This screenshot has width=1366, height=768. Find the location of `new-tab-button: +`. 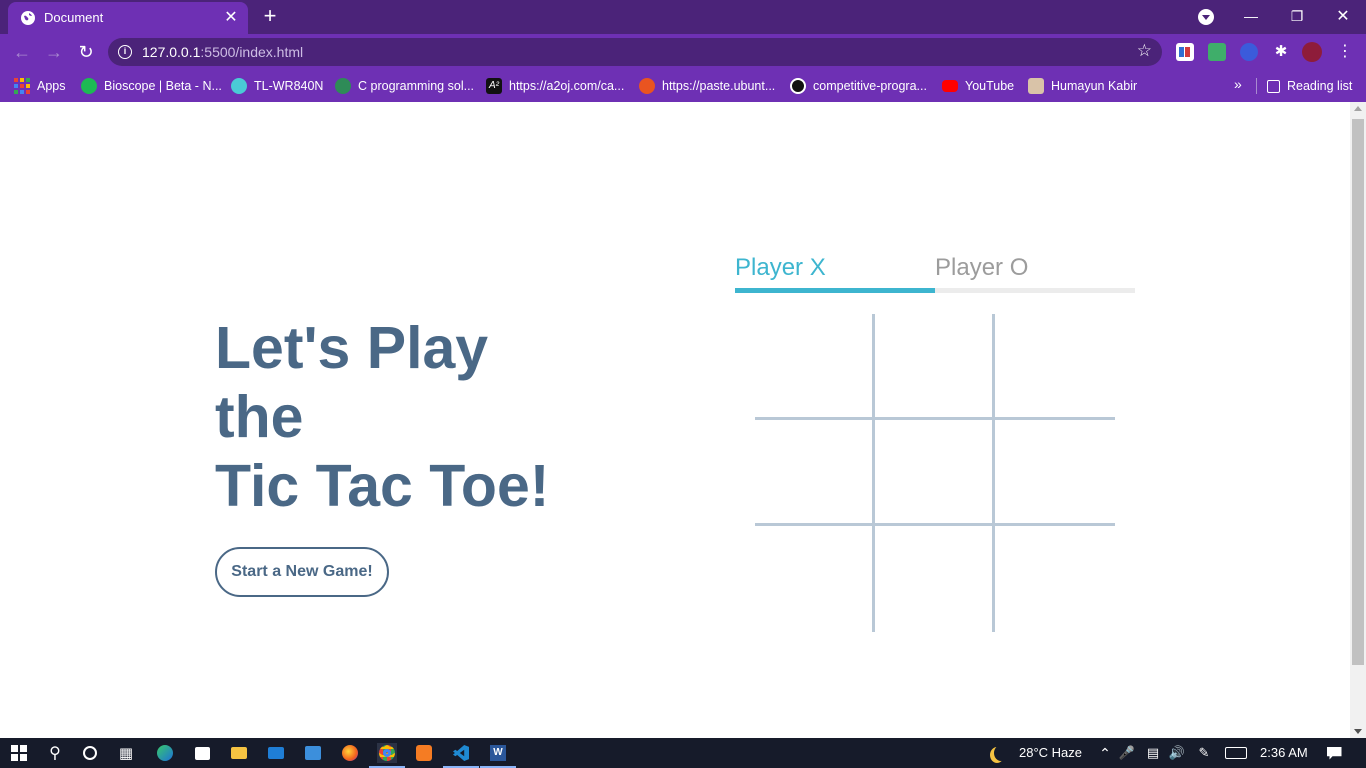

new-tab-button: + is located at coordinates (270, 17).